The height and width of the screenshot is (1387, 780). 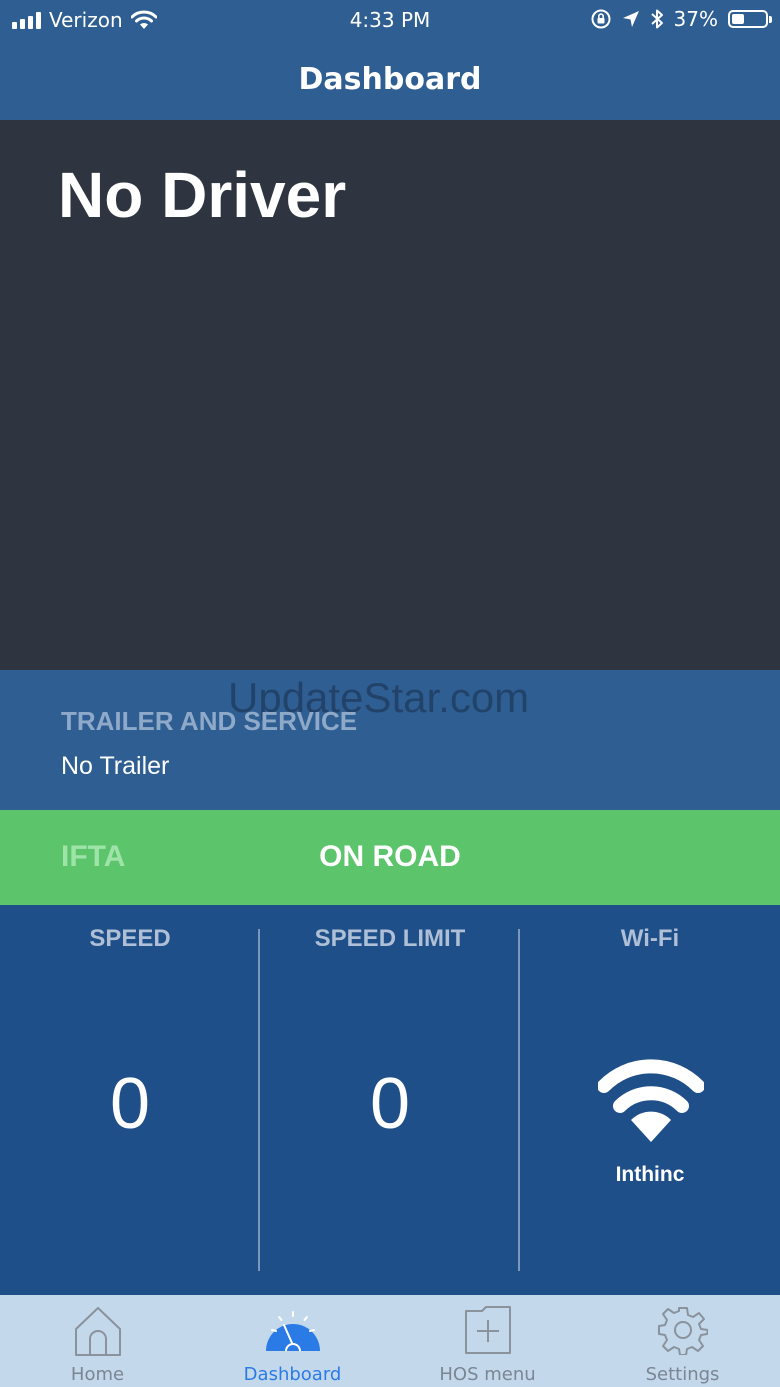 What do you see at coordinates (292, 1331) in the screenshot?
I see `speedometer-icon` at bounding box center [292, 1331].